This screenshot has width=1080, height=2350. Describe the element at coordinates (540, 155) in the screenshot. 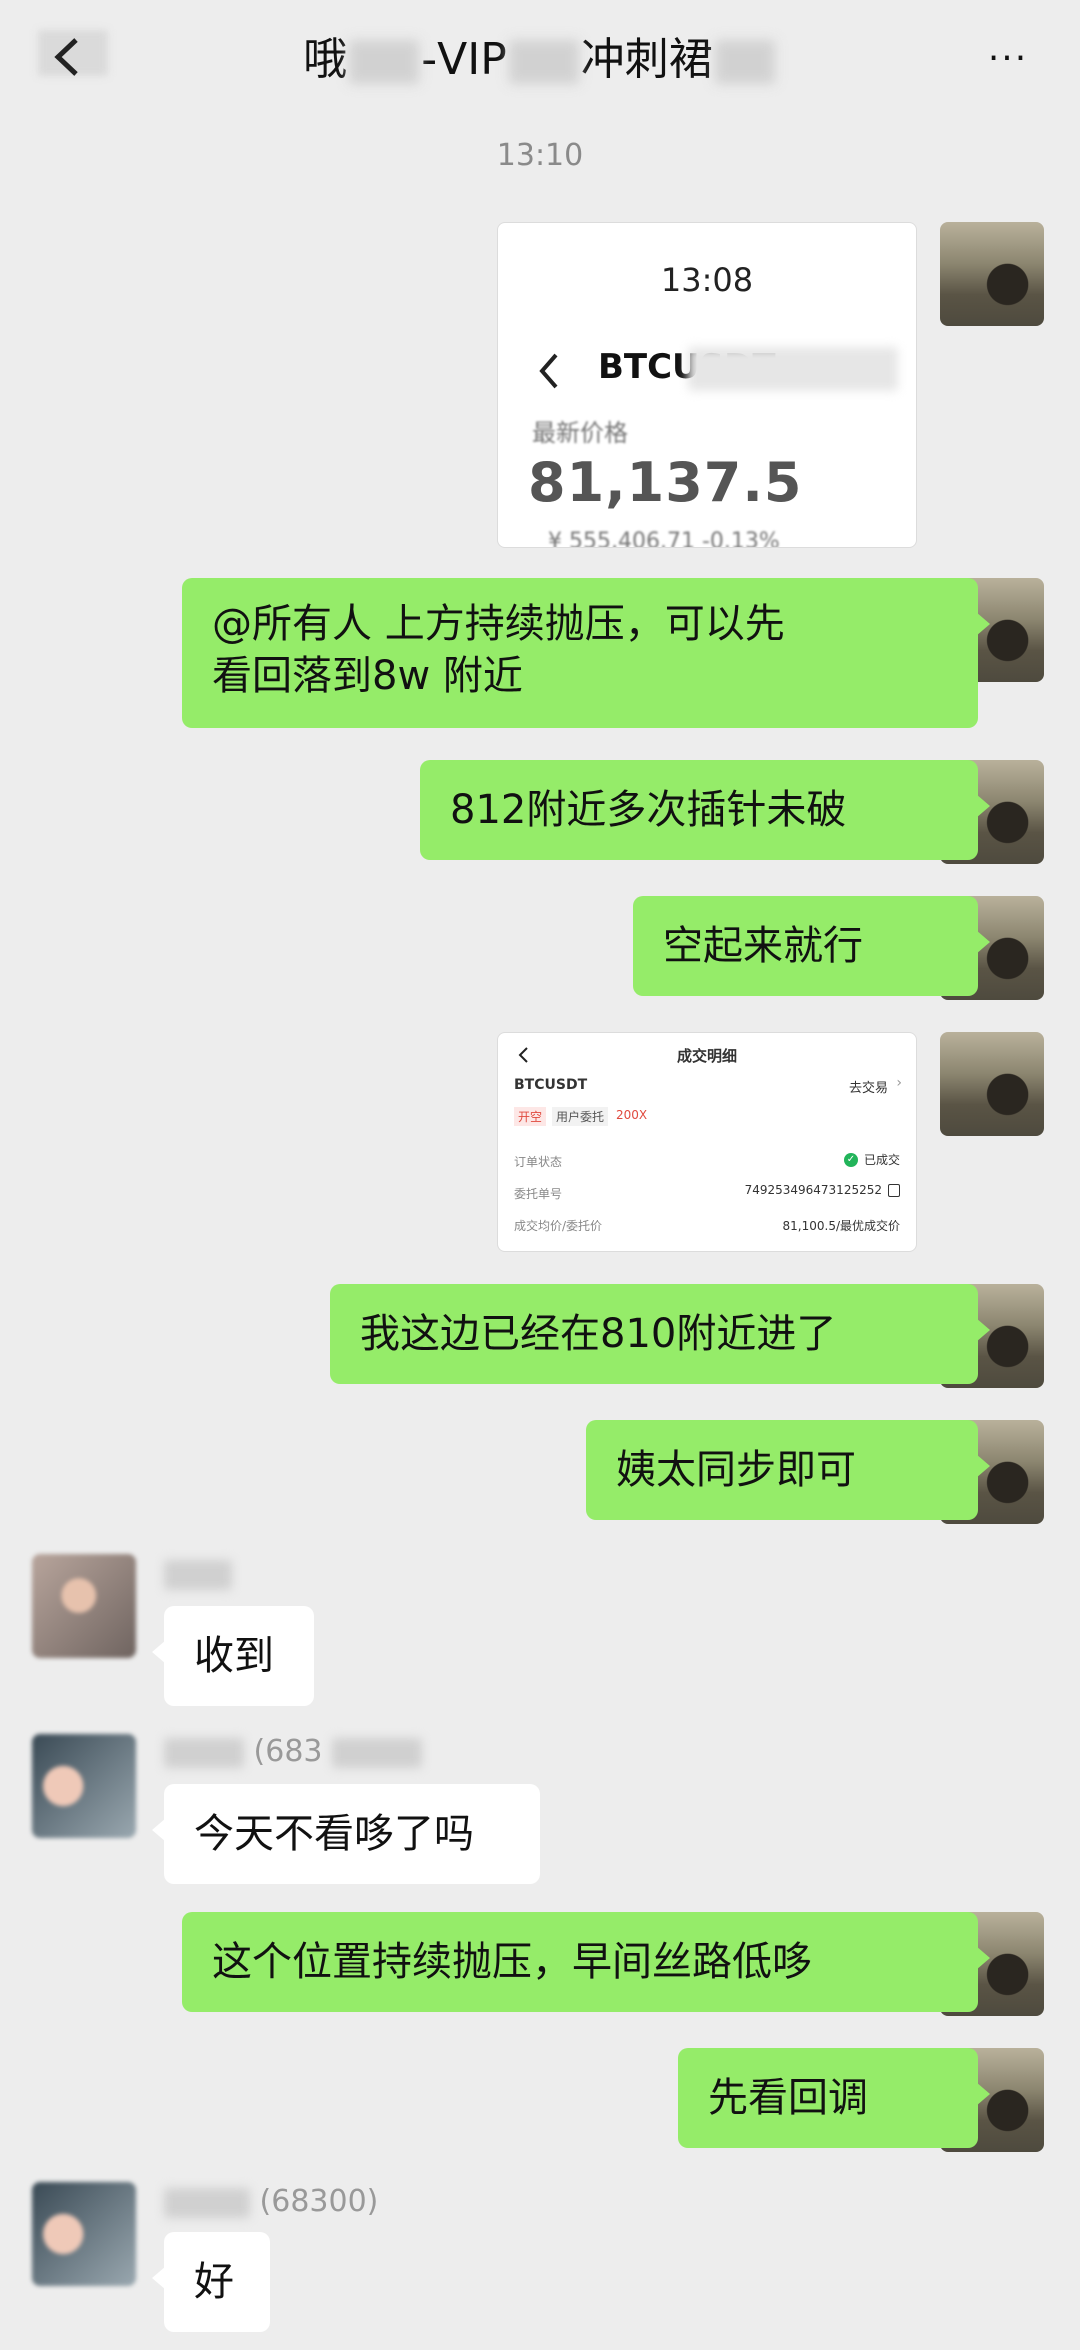

I see `message-timestamp: 13:10` at that location.